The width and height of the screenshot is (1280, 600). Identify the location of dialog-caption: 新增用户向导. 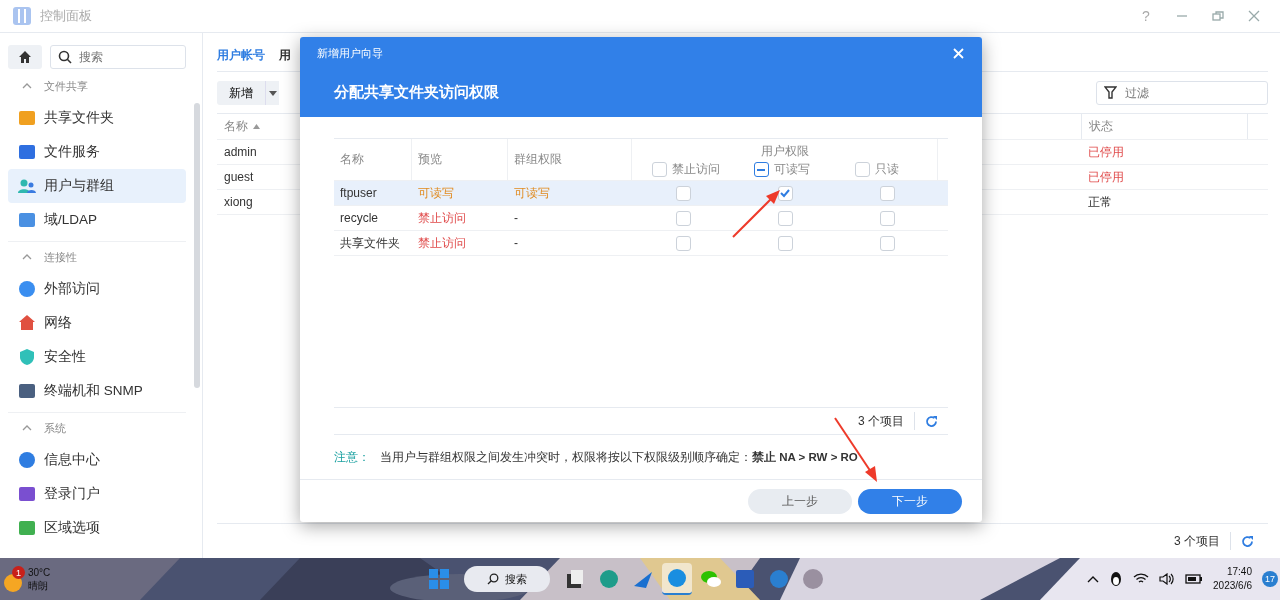
(350, 53).